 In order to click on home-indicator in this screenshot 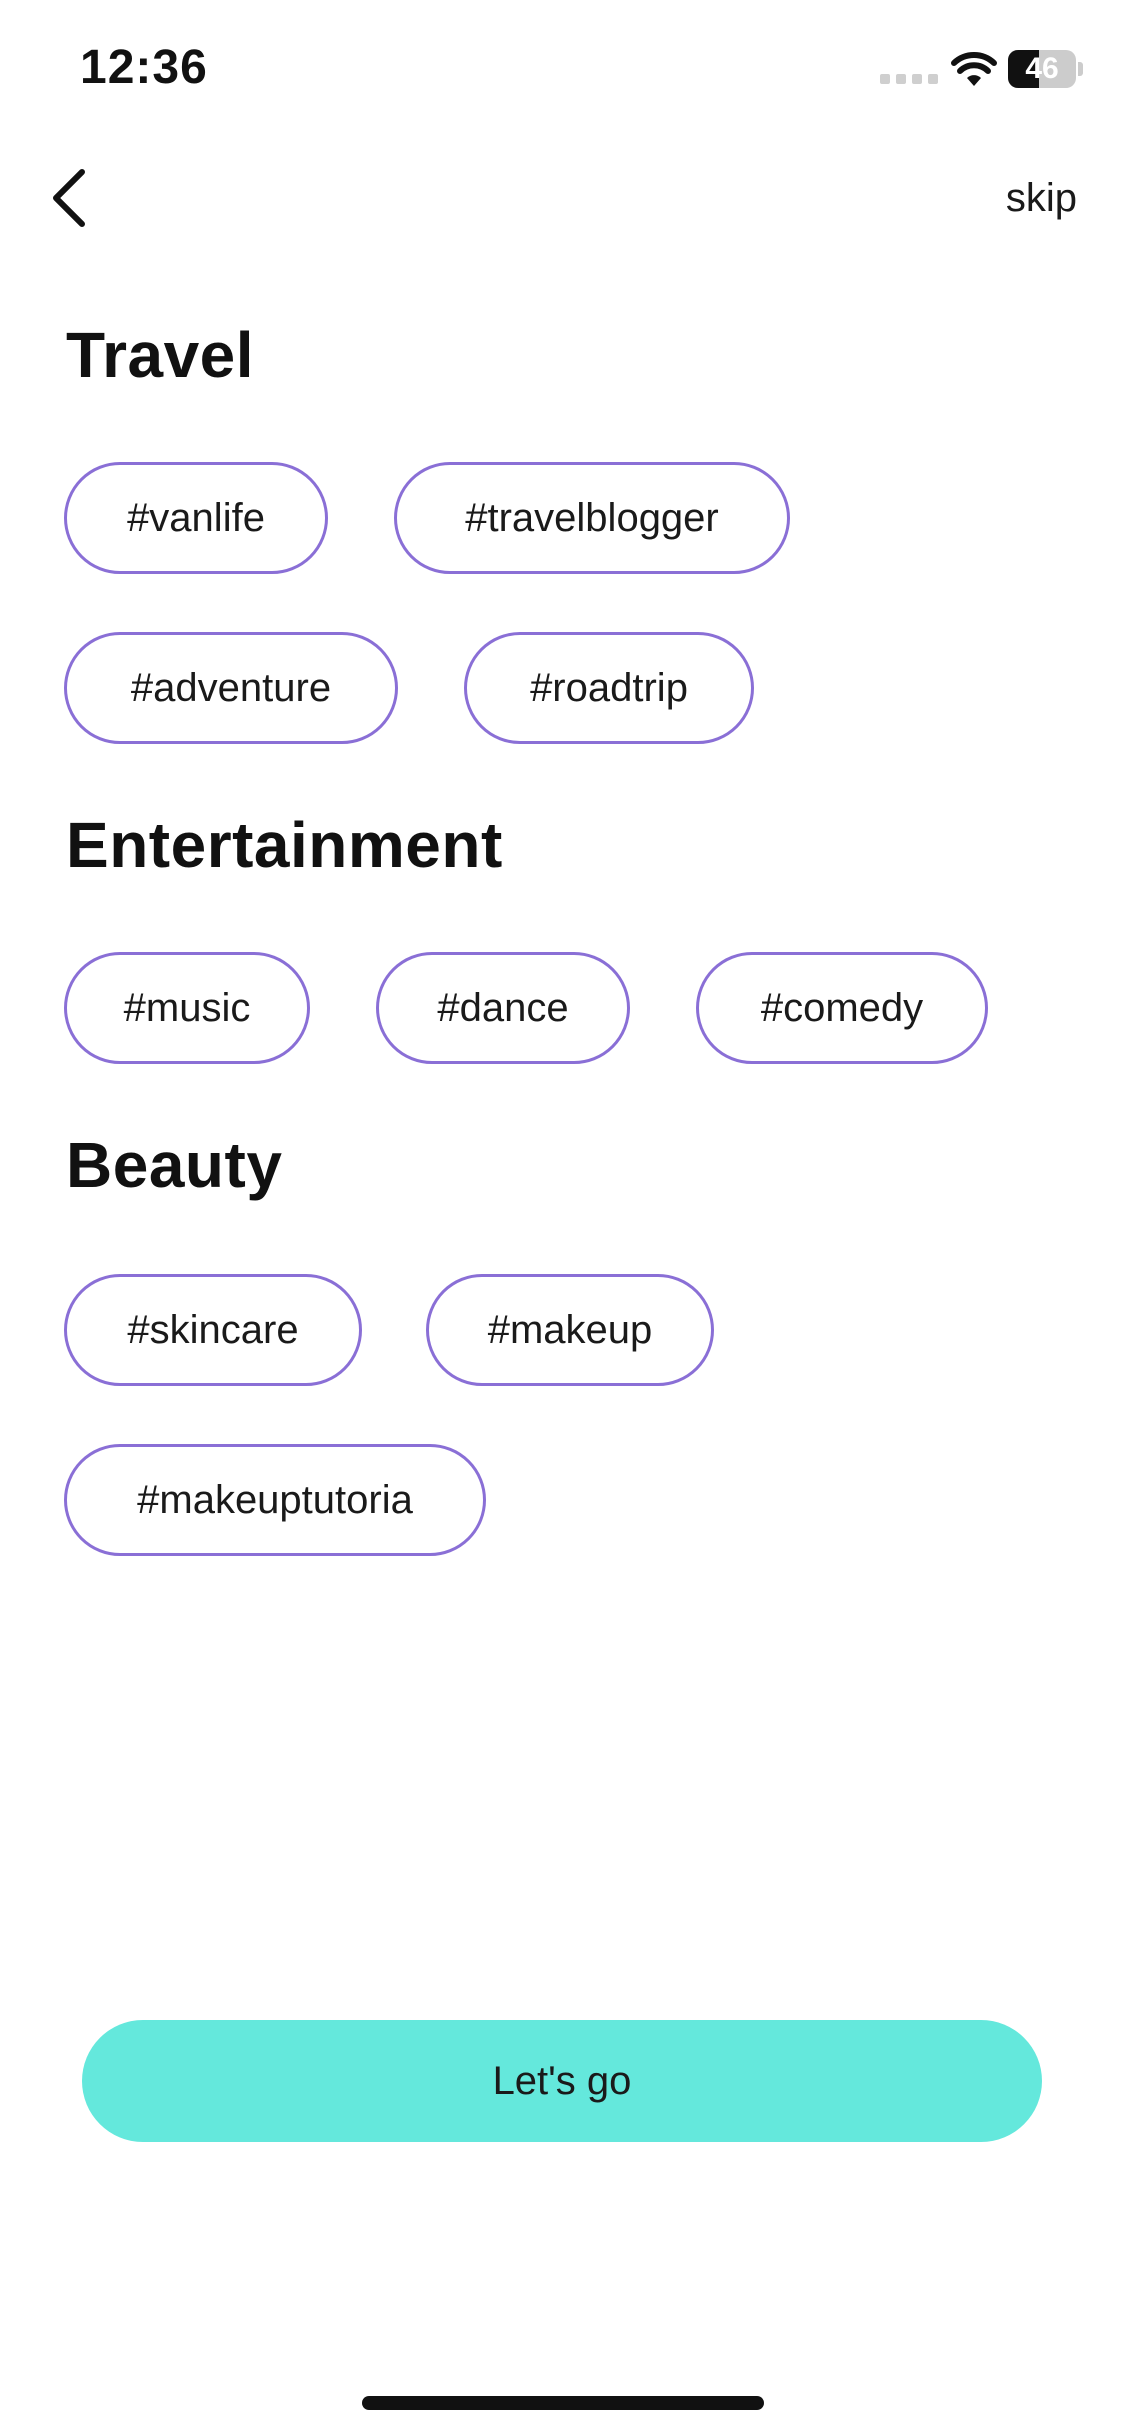, I will do `click(563, 2403)`.